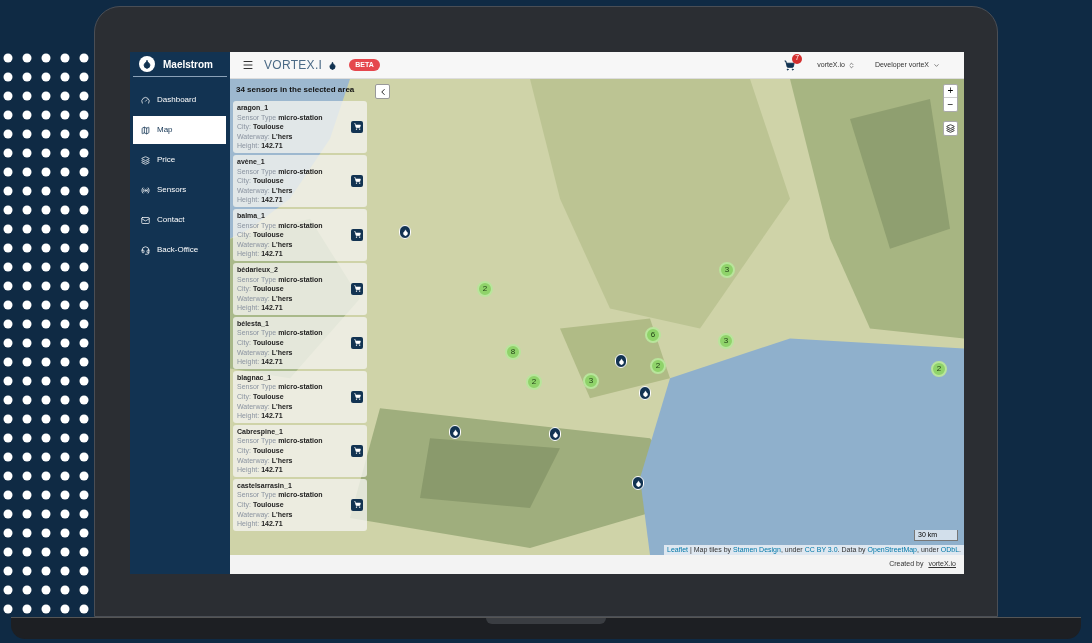 The height and width of the screenshot is (643, 1092). I want to click on logo-icon, so click(147, 64).